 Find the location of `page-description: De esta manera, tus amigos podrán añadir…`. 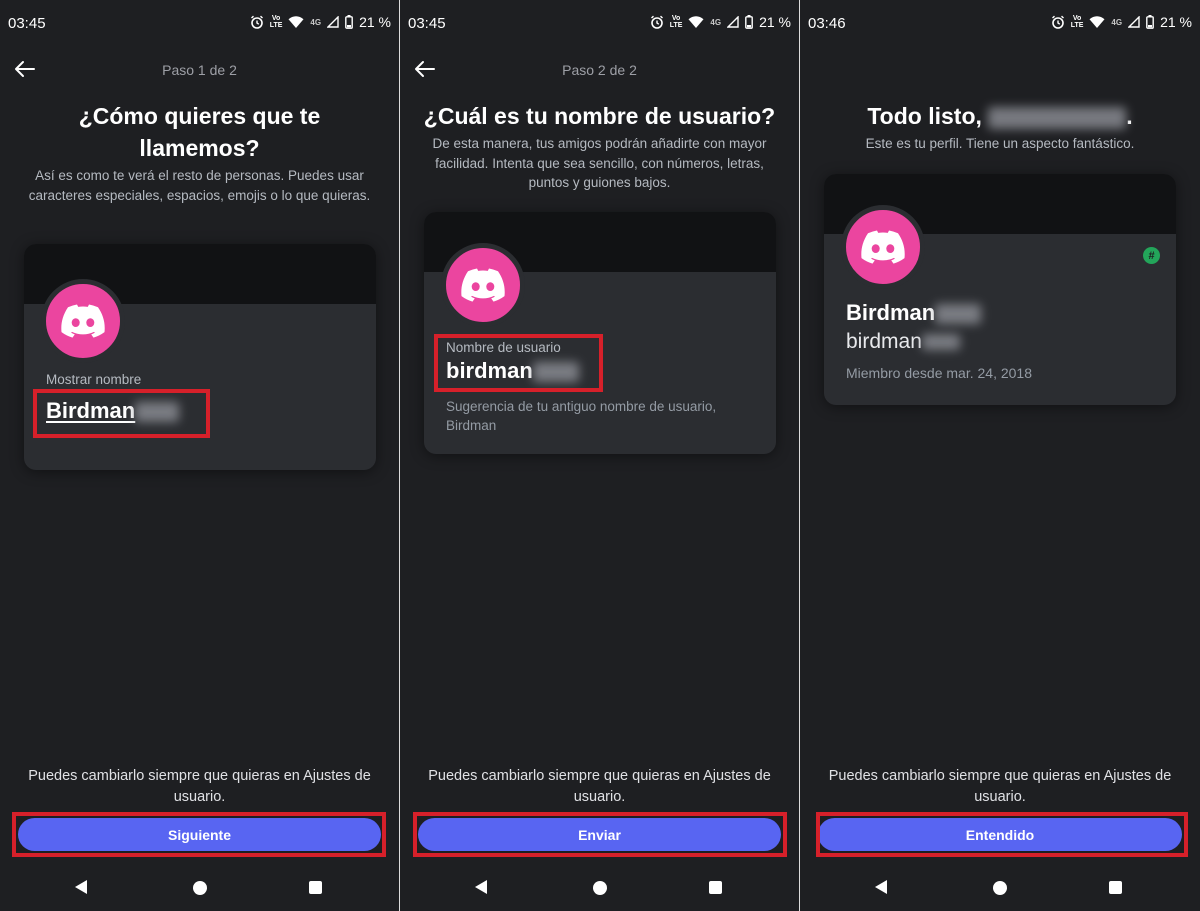

page-description: De esta manera, tus amigos podrán añadir… is located at coordinates (599, 163).